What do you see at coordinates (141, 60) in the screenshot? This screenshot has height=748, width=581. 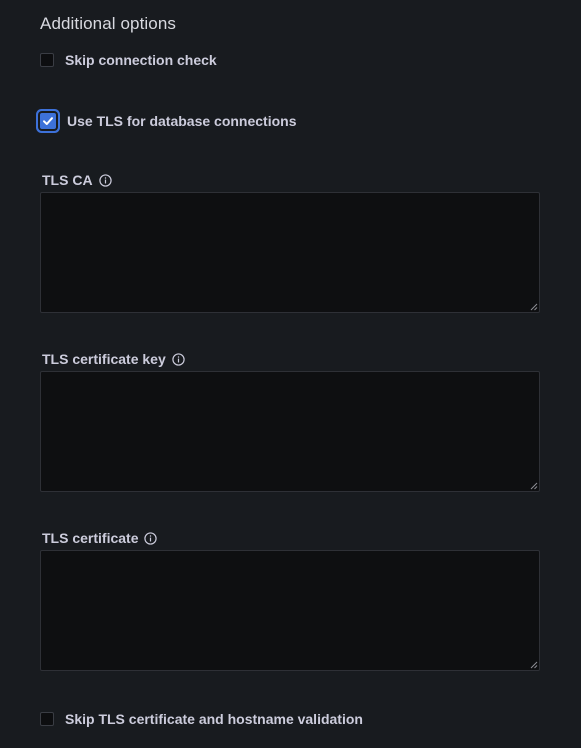 I see `skip-connection-check-label: Skip connection check` at bounding box center [141, 60].